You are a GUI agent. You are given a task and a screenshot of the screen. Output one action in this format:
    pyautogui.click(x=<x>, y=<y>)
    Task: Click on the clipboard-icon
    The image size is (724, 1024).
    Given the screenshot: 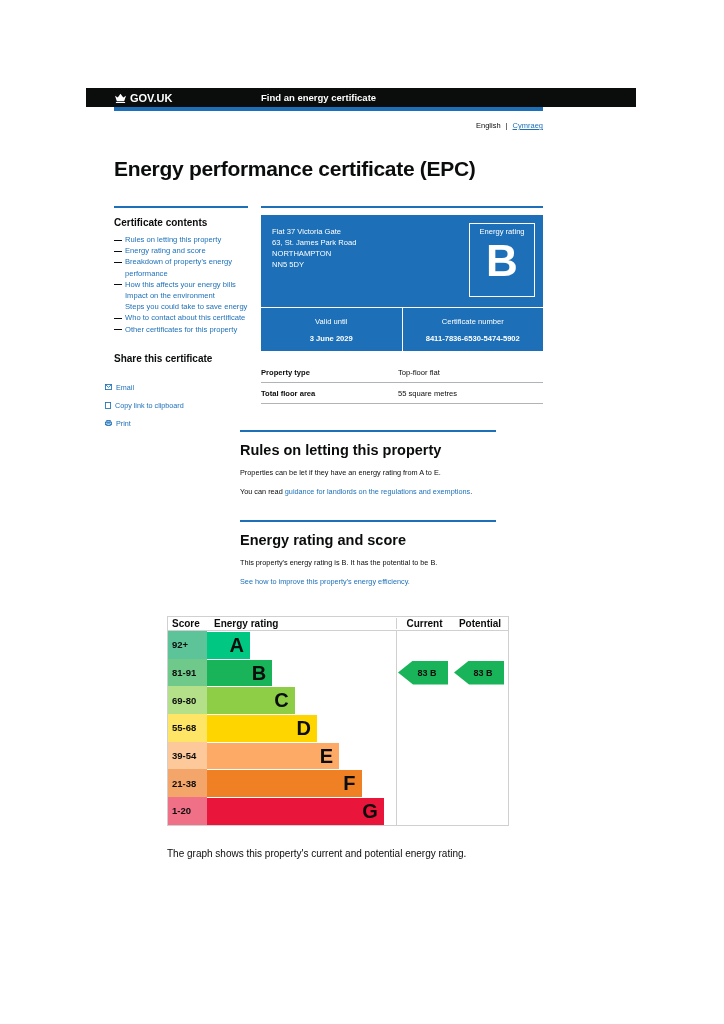 What is the action you would take?
    pyautogui.click(x=108, y=405)
    